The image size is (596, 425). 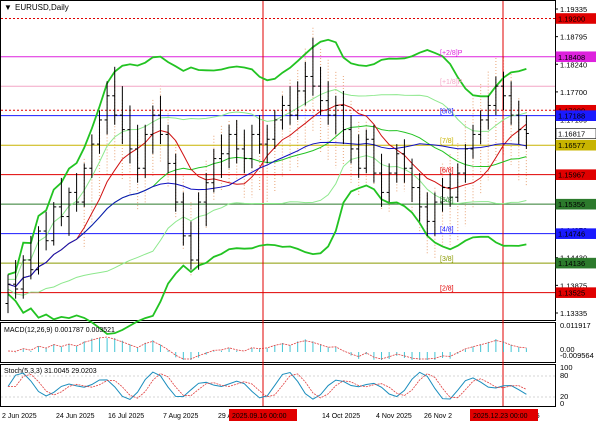 What do you see at coordinates (447, 259) in the screenshot?
I see `level-label: [3/8]` at bounding box center [447, 259].